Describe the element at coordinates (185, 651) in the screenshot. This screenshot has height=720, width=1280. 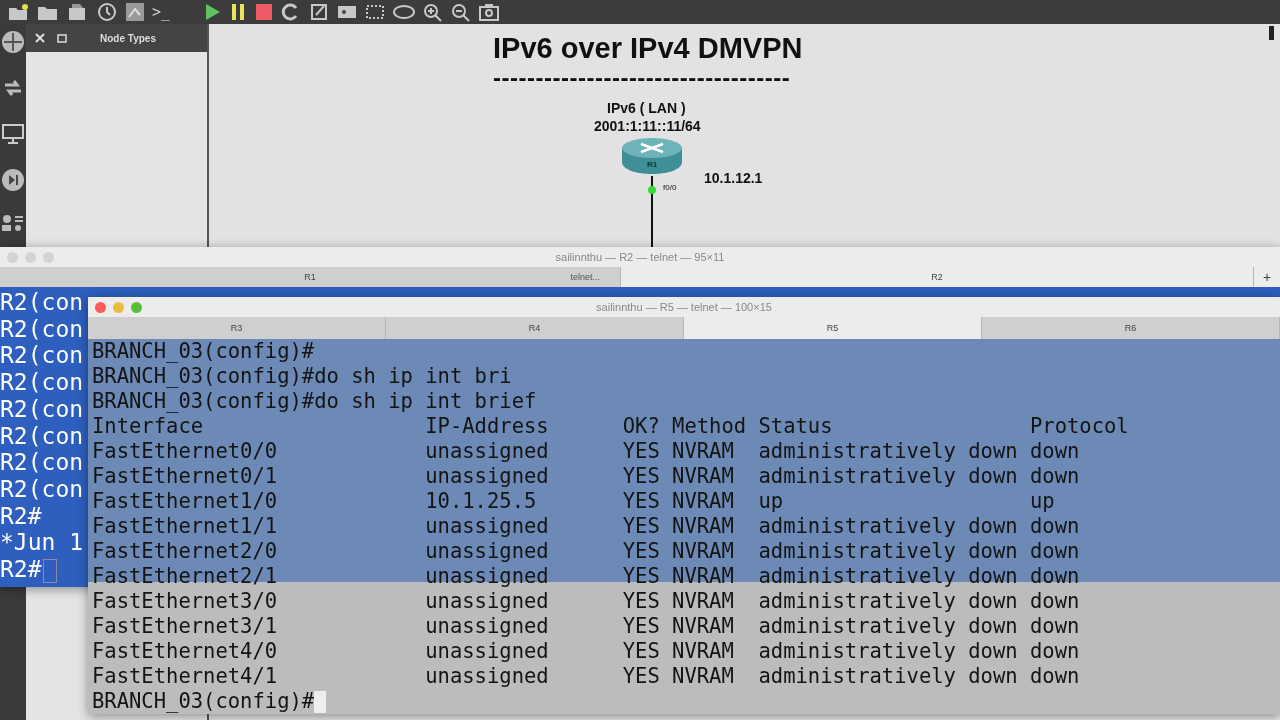
I see `table-cell-text: FastEthernet4/0` at that location.